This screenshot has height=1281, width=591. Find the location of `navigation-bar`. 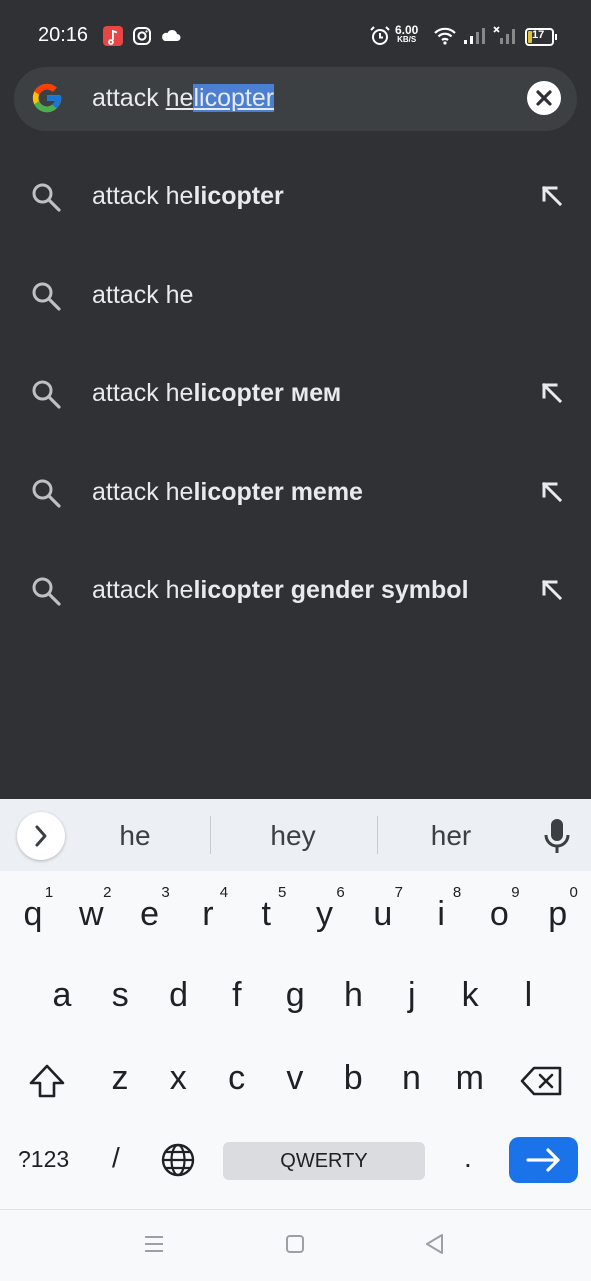

navigation-bar is located at coordinates (295, 1245).